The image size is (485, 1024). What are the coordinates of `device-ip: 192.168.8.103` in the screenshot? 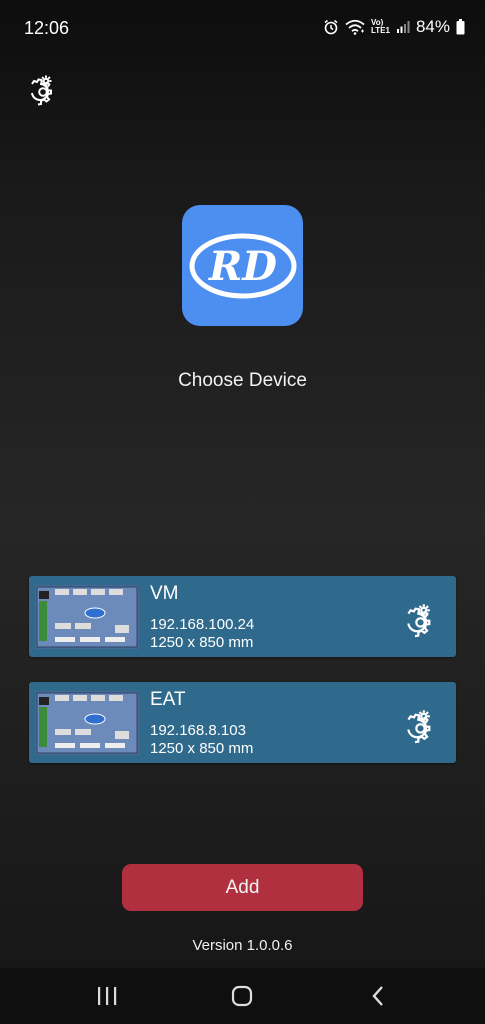 It's located at (198, 730).